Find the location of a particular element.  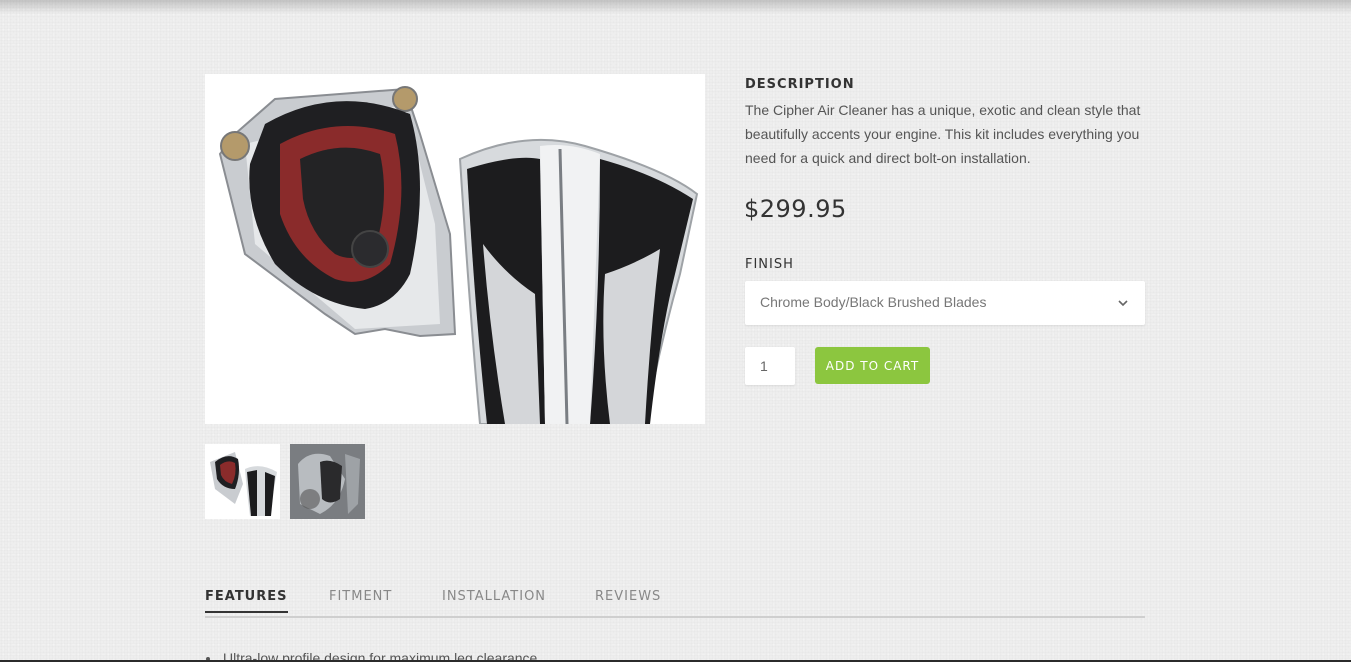

description-heading: DESCRIPTION is located at coordinates (800, 84).